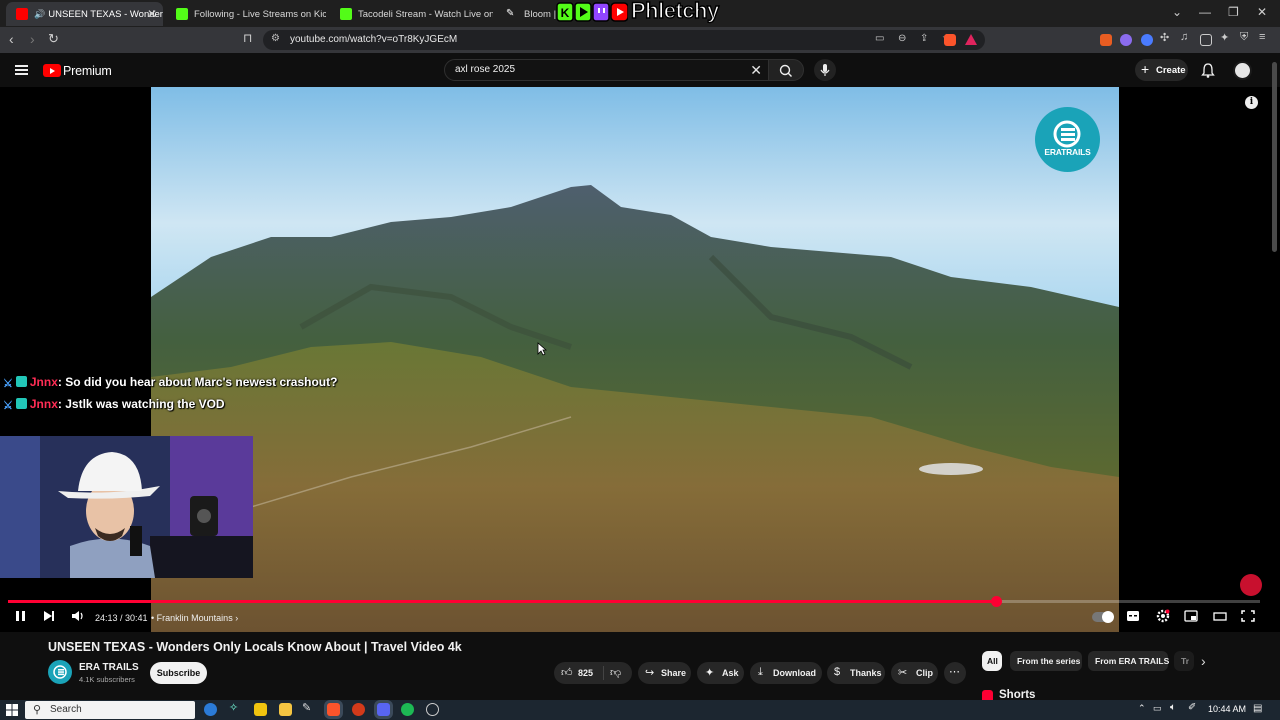  I want to click on extension-fox-icon, so click(1106, 40).